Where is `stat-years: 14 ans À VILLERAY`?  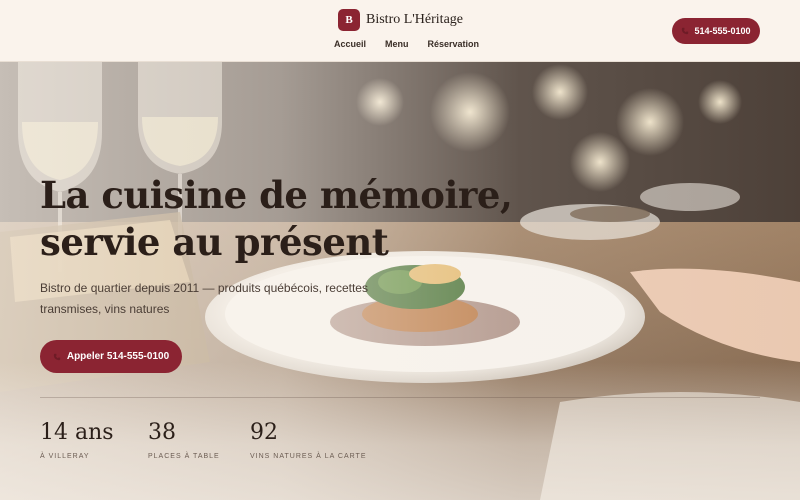 stat-years: 14 ans À VILLERAY is located at coordinates (77, 440).